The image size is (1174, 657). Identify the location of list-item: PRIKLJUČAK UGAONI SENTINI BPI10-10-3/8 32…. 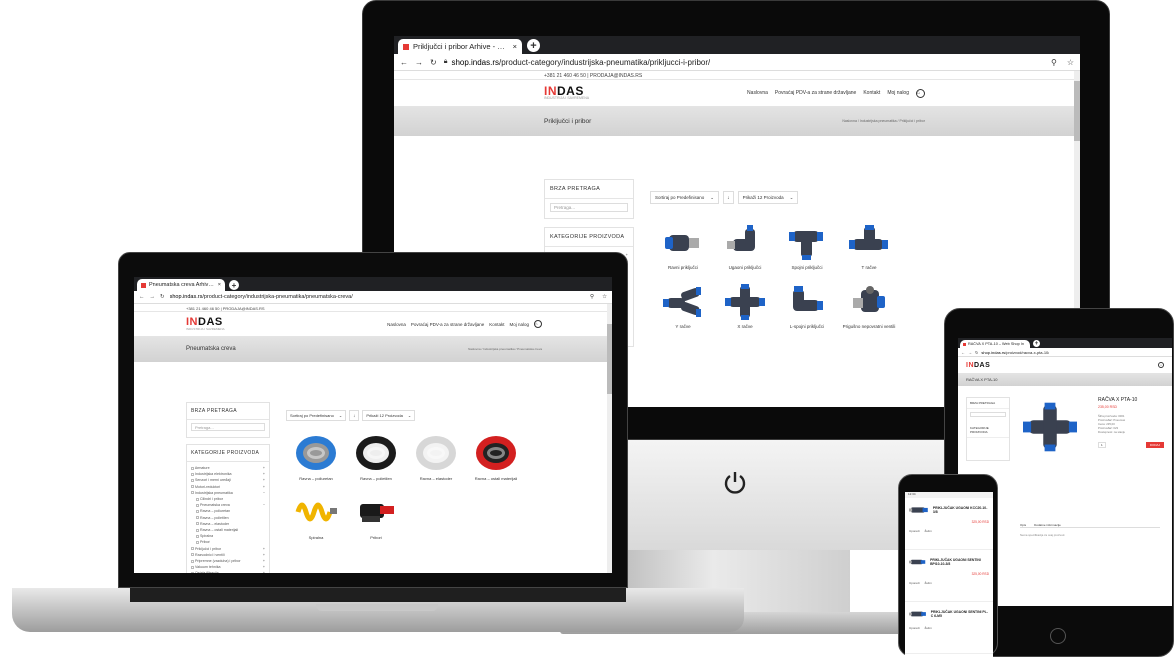
(949, 576).